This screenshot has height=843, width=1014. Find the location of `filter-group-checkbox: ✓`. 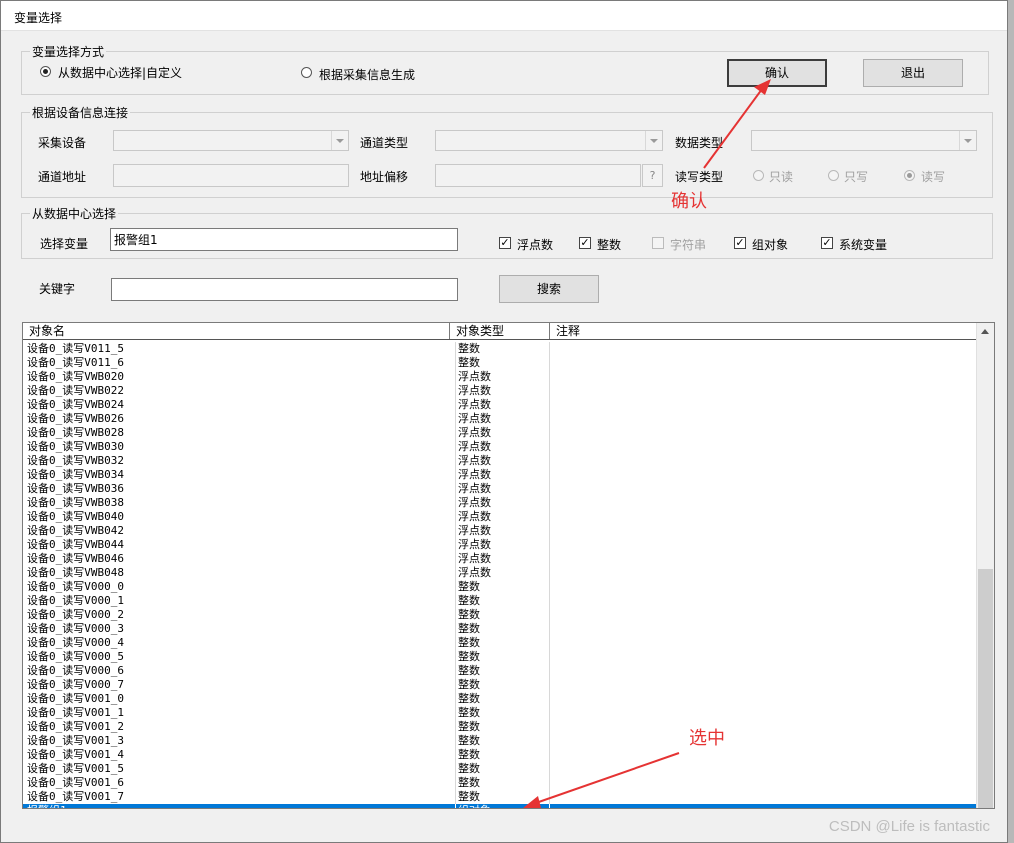

filter-group-checkbox: ✓ is located at coordinates (740, 243).